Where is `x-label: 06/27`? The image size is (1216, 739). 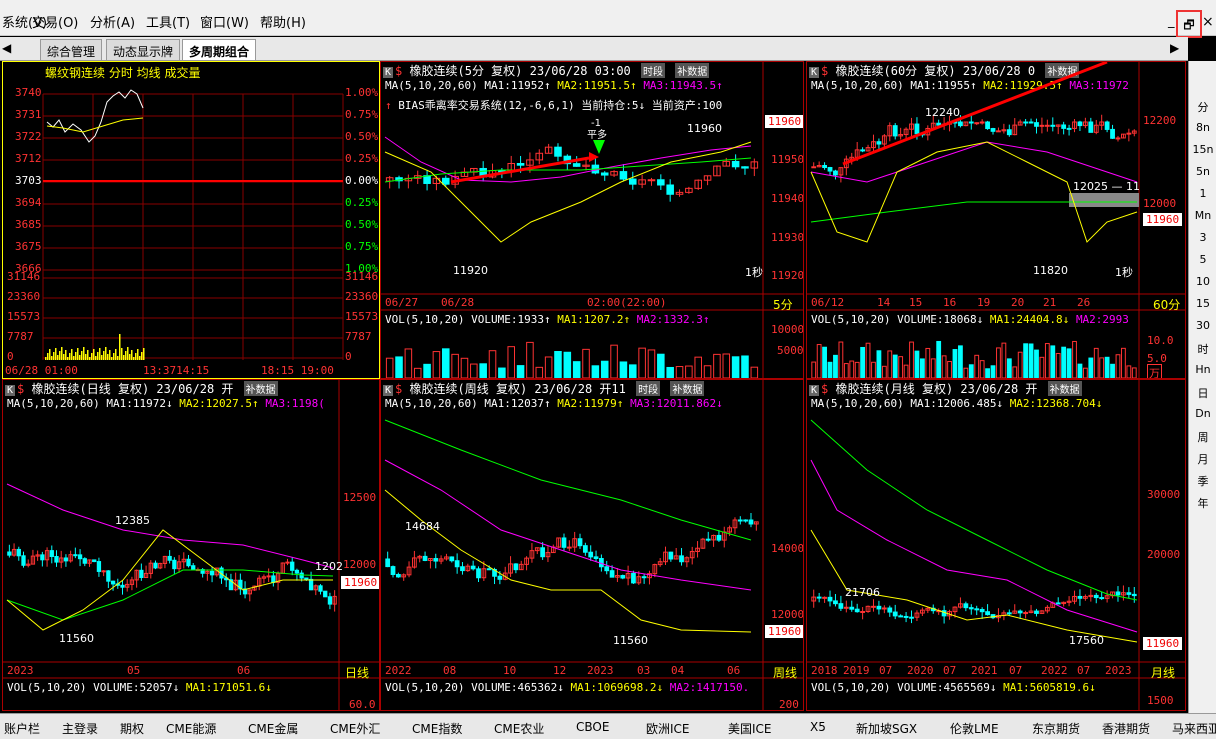 x-label: 06/27 is located at coordinates (402, 302).